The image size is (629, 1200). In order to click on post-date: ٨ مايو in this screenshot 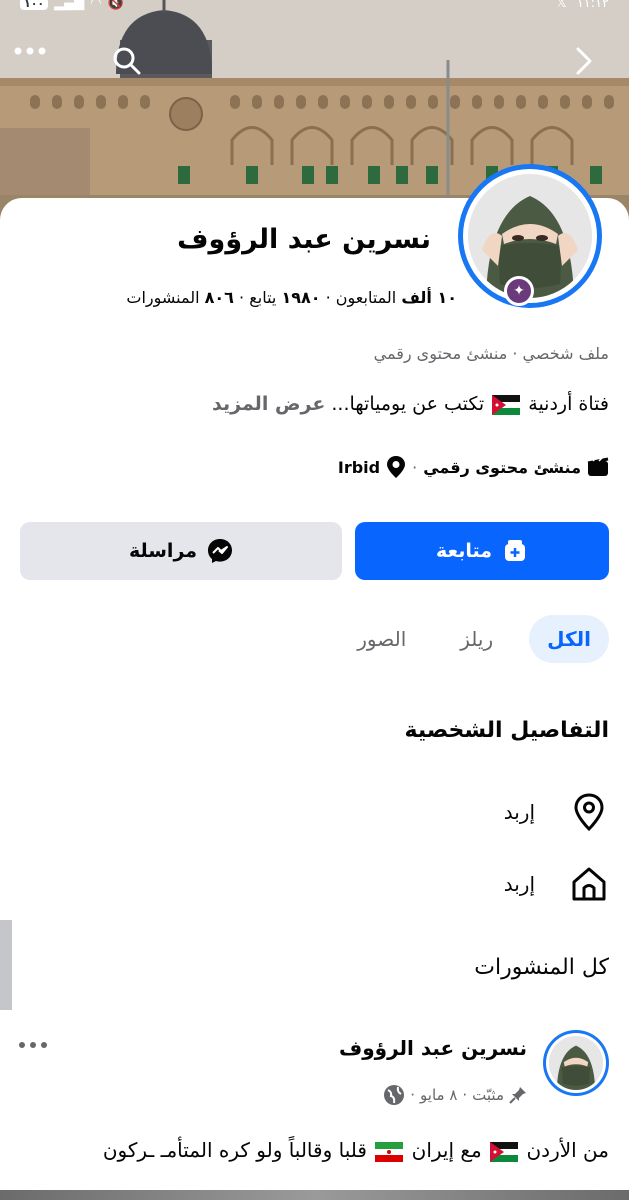, I will do `click(438, 1095)`.